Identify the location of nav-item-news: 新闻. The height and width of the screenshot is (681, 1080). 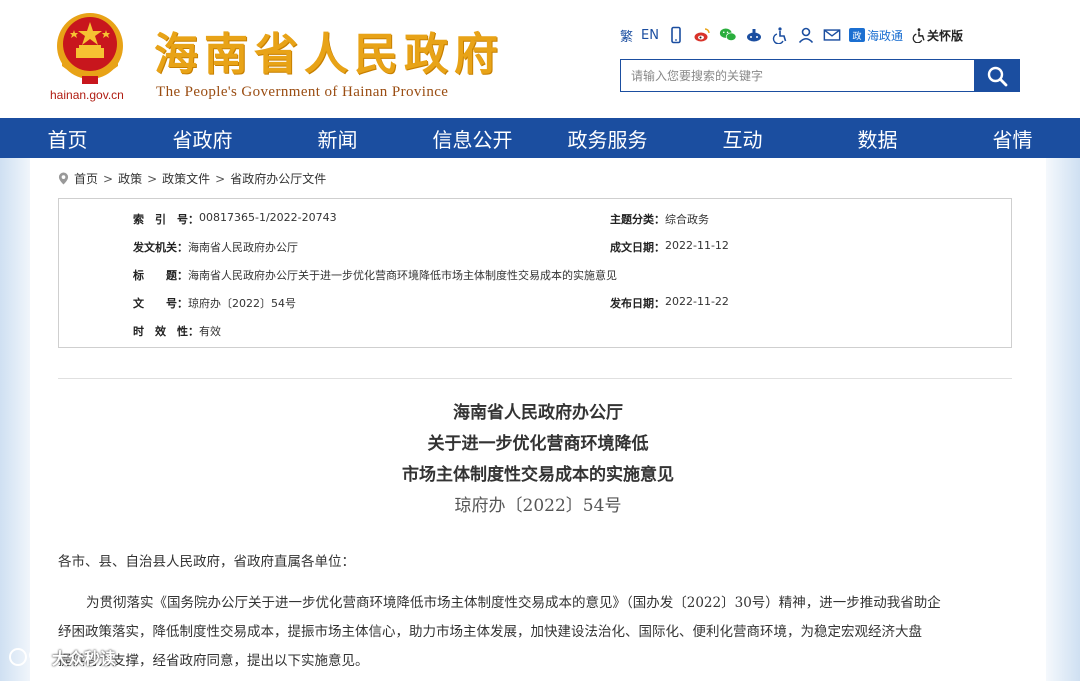
(337, 138).